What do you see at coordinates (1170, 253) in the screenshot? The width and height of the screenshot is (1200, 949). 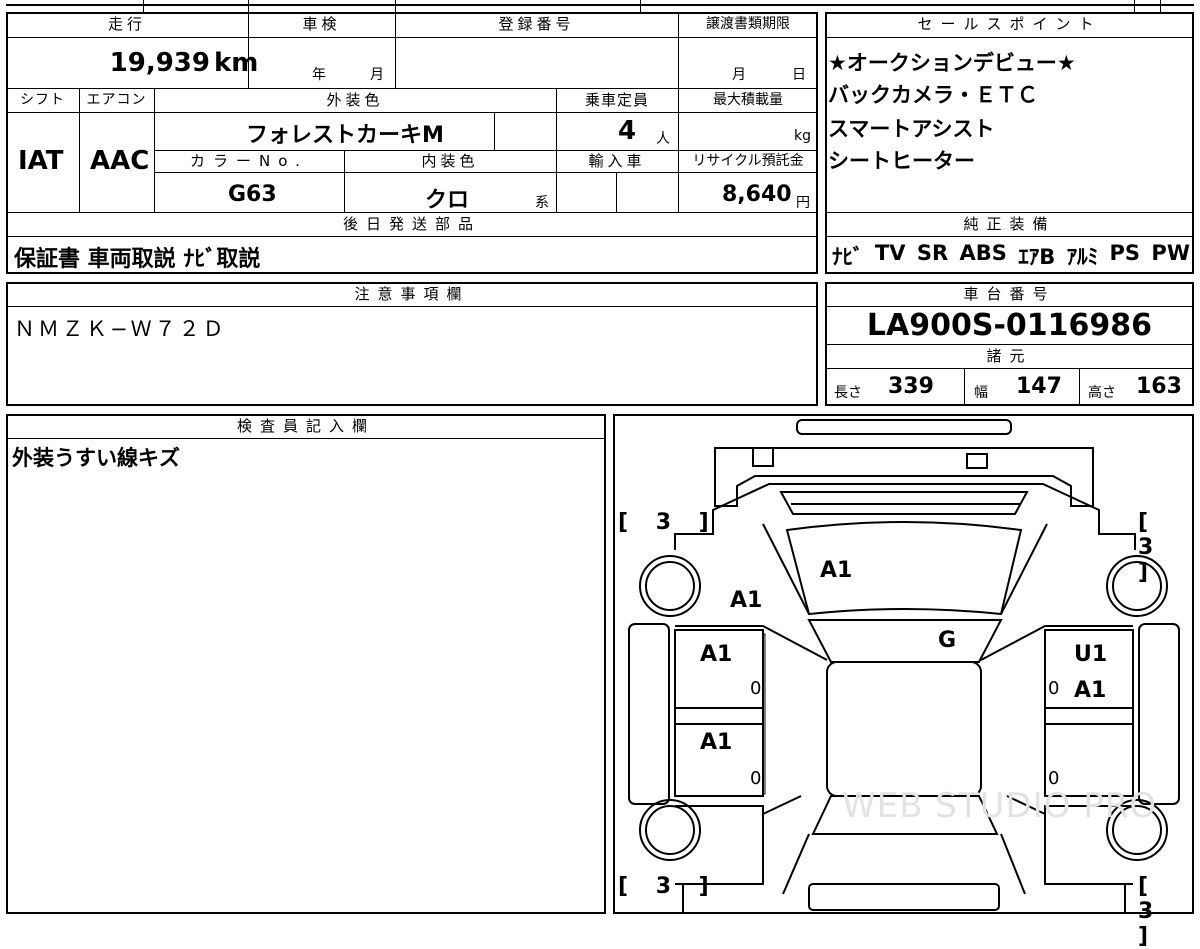 I see `equip-pw: PW` at bounding box center [1170, 253].